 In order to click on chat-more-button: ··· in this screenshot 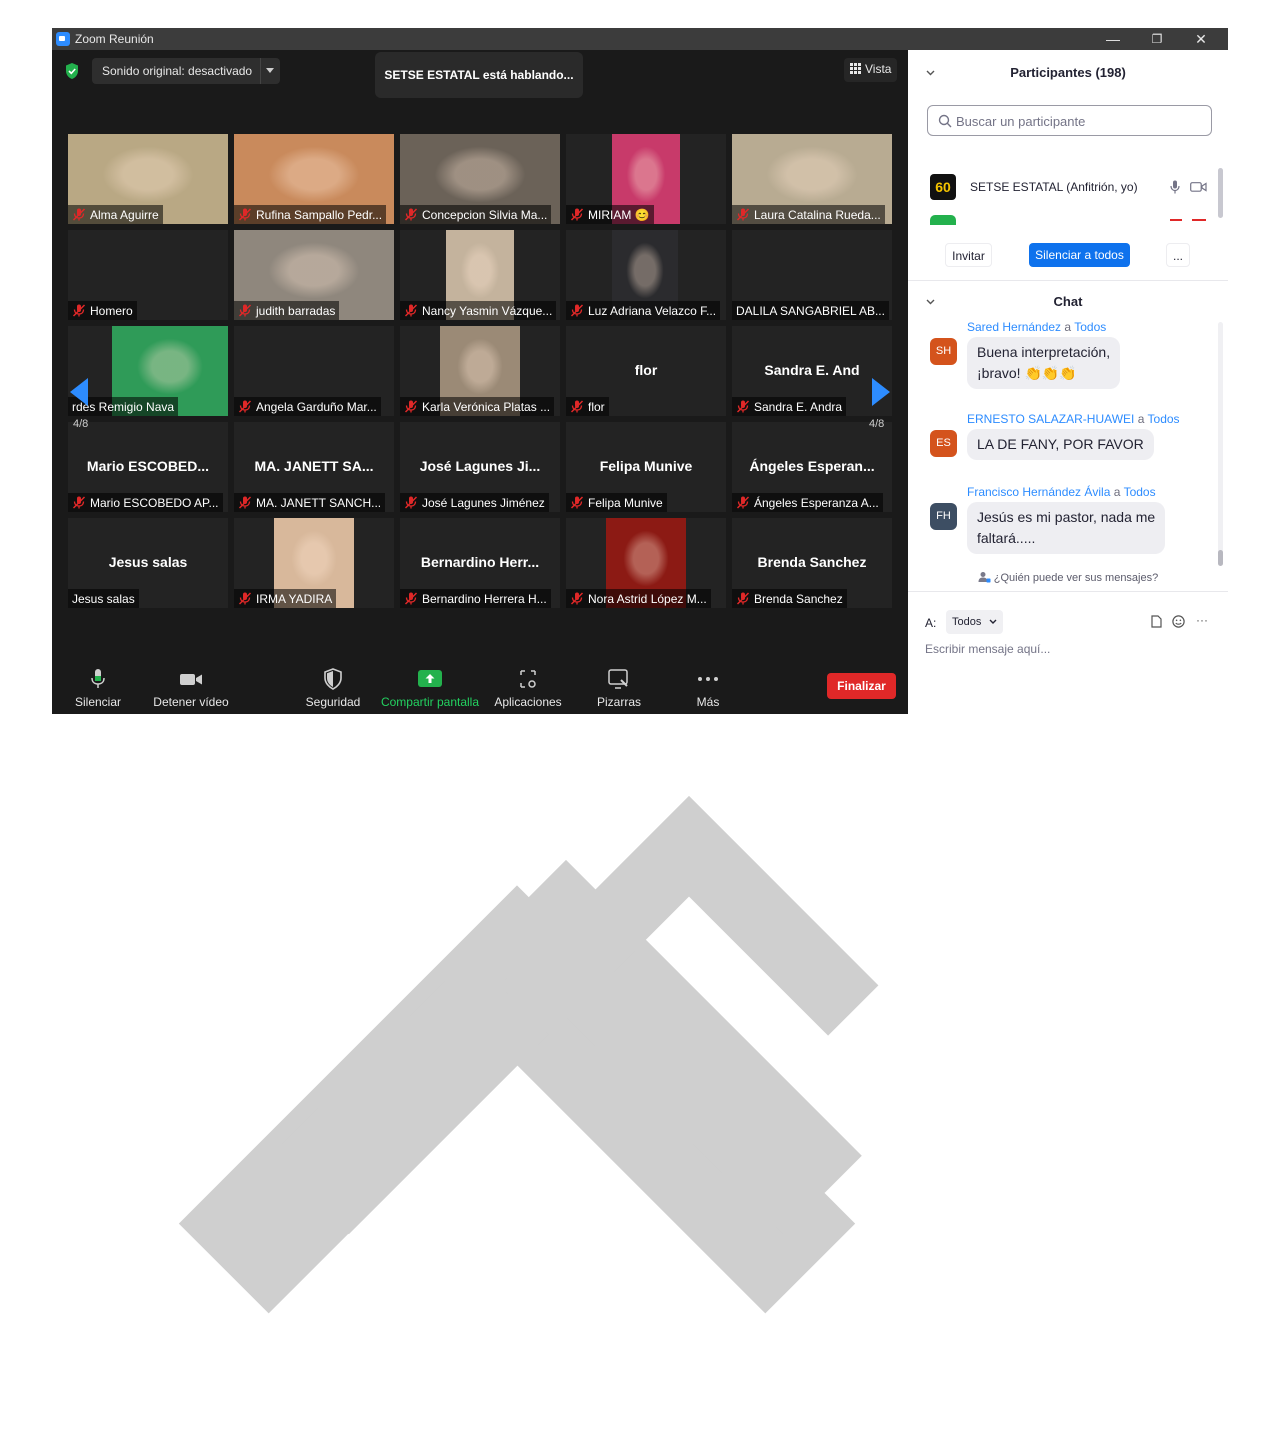, I will do `click(1202, 620)`.